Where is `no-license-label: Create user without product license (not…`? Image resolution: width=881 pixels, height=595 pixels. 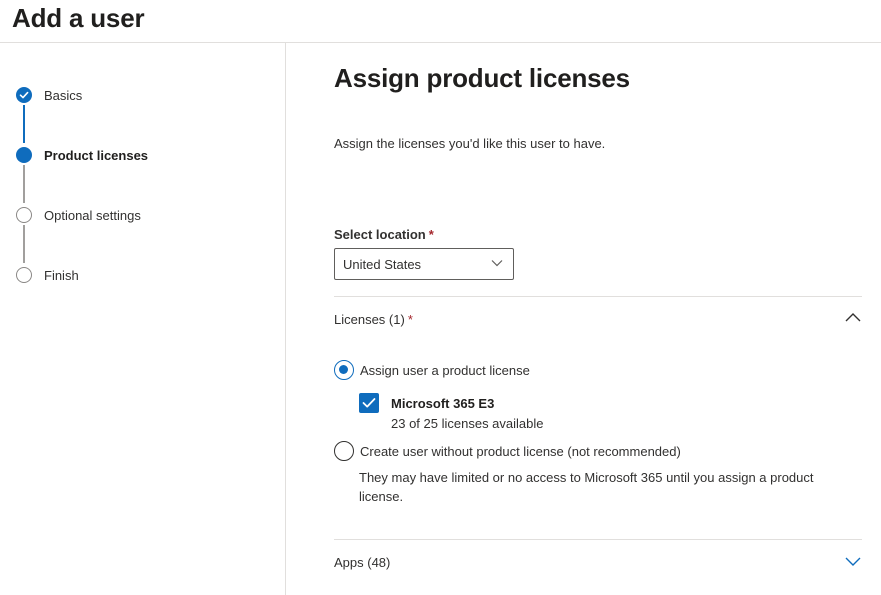 no-license-label: Create user without product license (not… is located at coordinates (520, 451).